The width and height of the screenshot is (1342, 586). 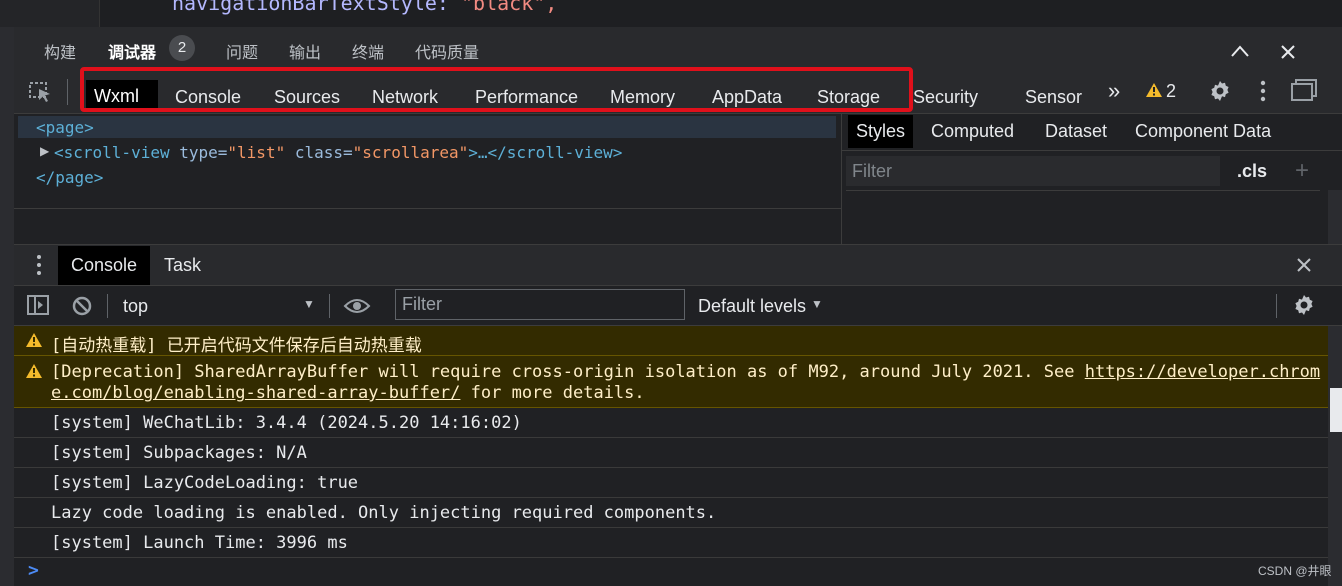 I want to click on console-prompt: >, so click(x=33, y=570).